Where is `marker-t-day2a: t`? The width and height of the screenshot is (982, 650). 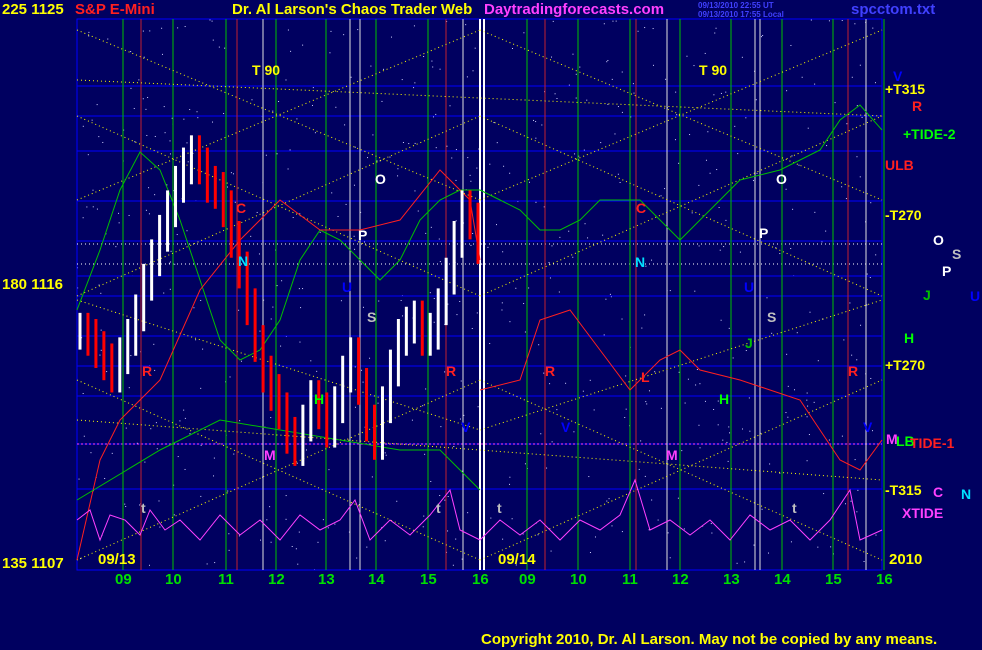
marker-t-day2a: t is located at coordinates (499, 508).